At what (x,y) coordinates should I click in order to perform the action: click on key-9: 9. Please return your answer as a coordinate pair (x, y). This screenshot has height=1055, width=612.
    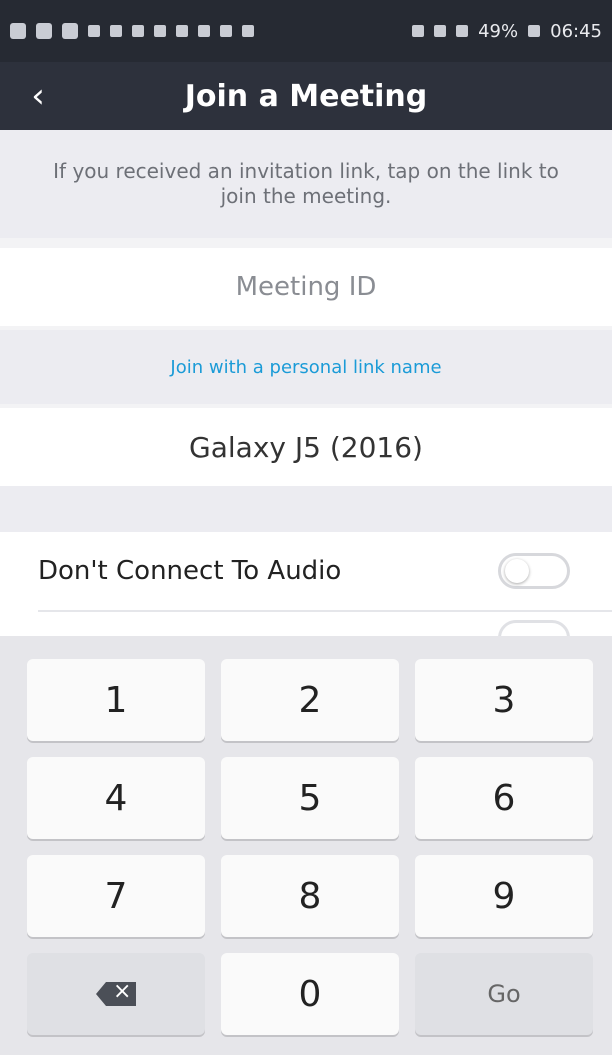
    Looking at the image, I should click on (504, 896).